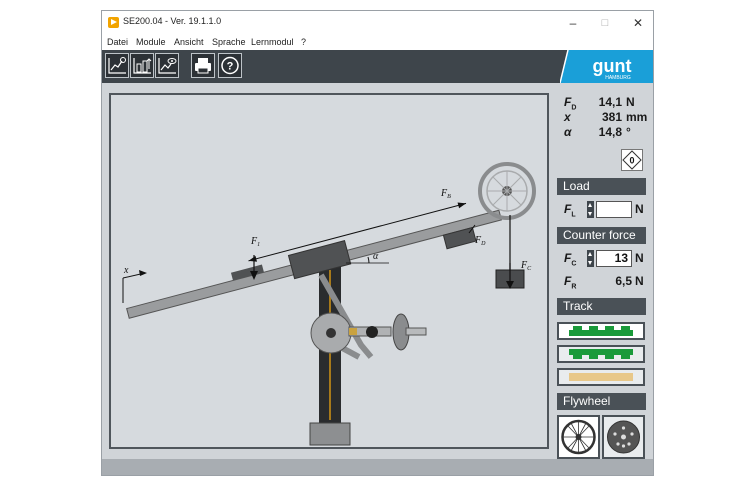 Image resolution: width=755 pixels, height=488 pixels. I want to click on load-heading: Load, so click(601, 186).